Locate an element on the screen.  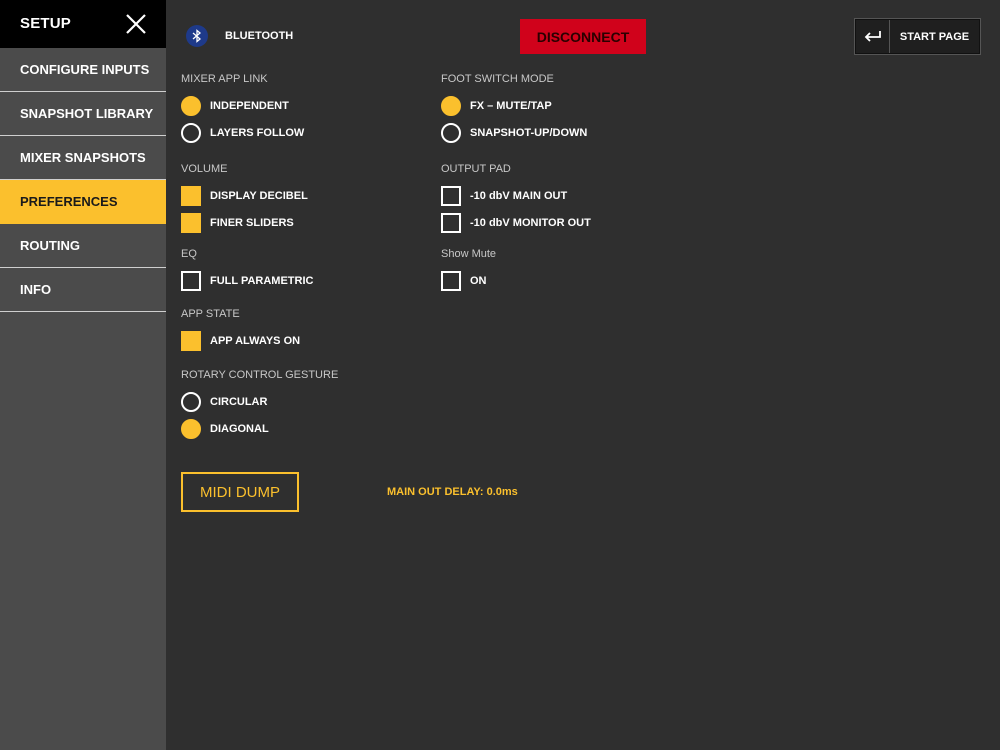
start-page-label: START PAGE is located at coordinates (934, 36).